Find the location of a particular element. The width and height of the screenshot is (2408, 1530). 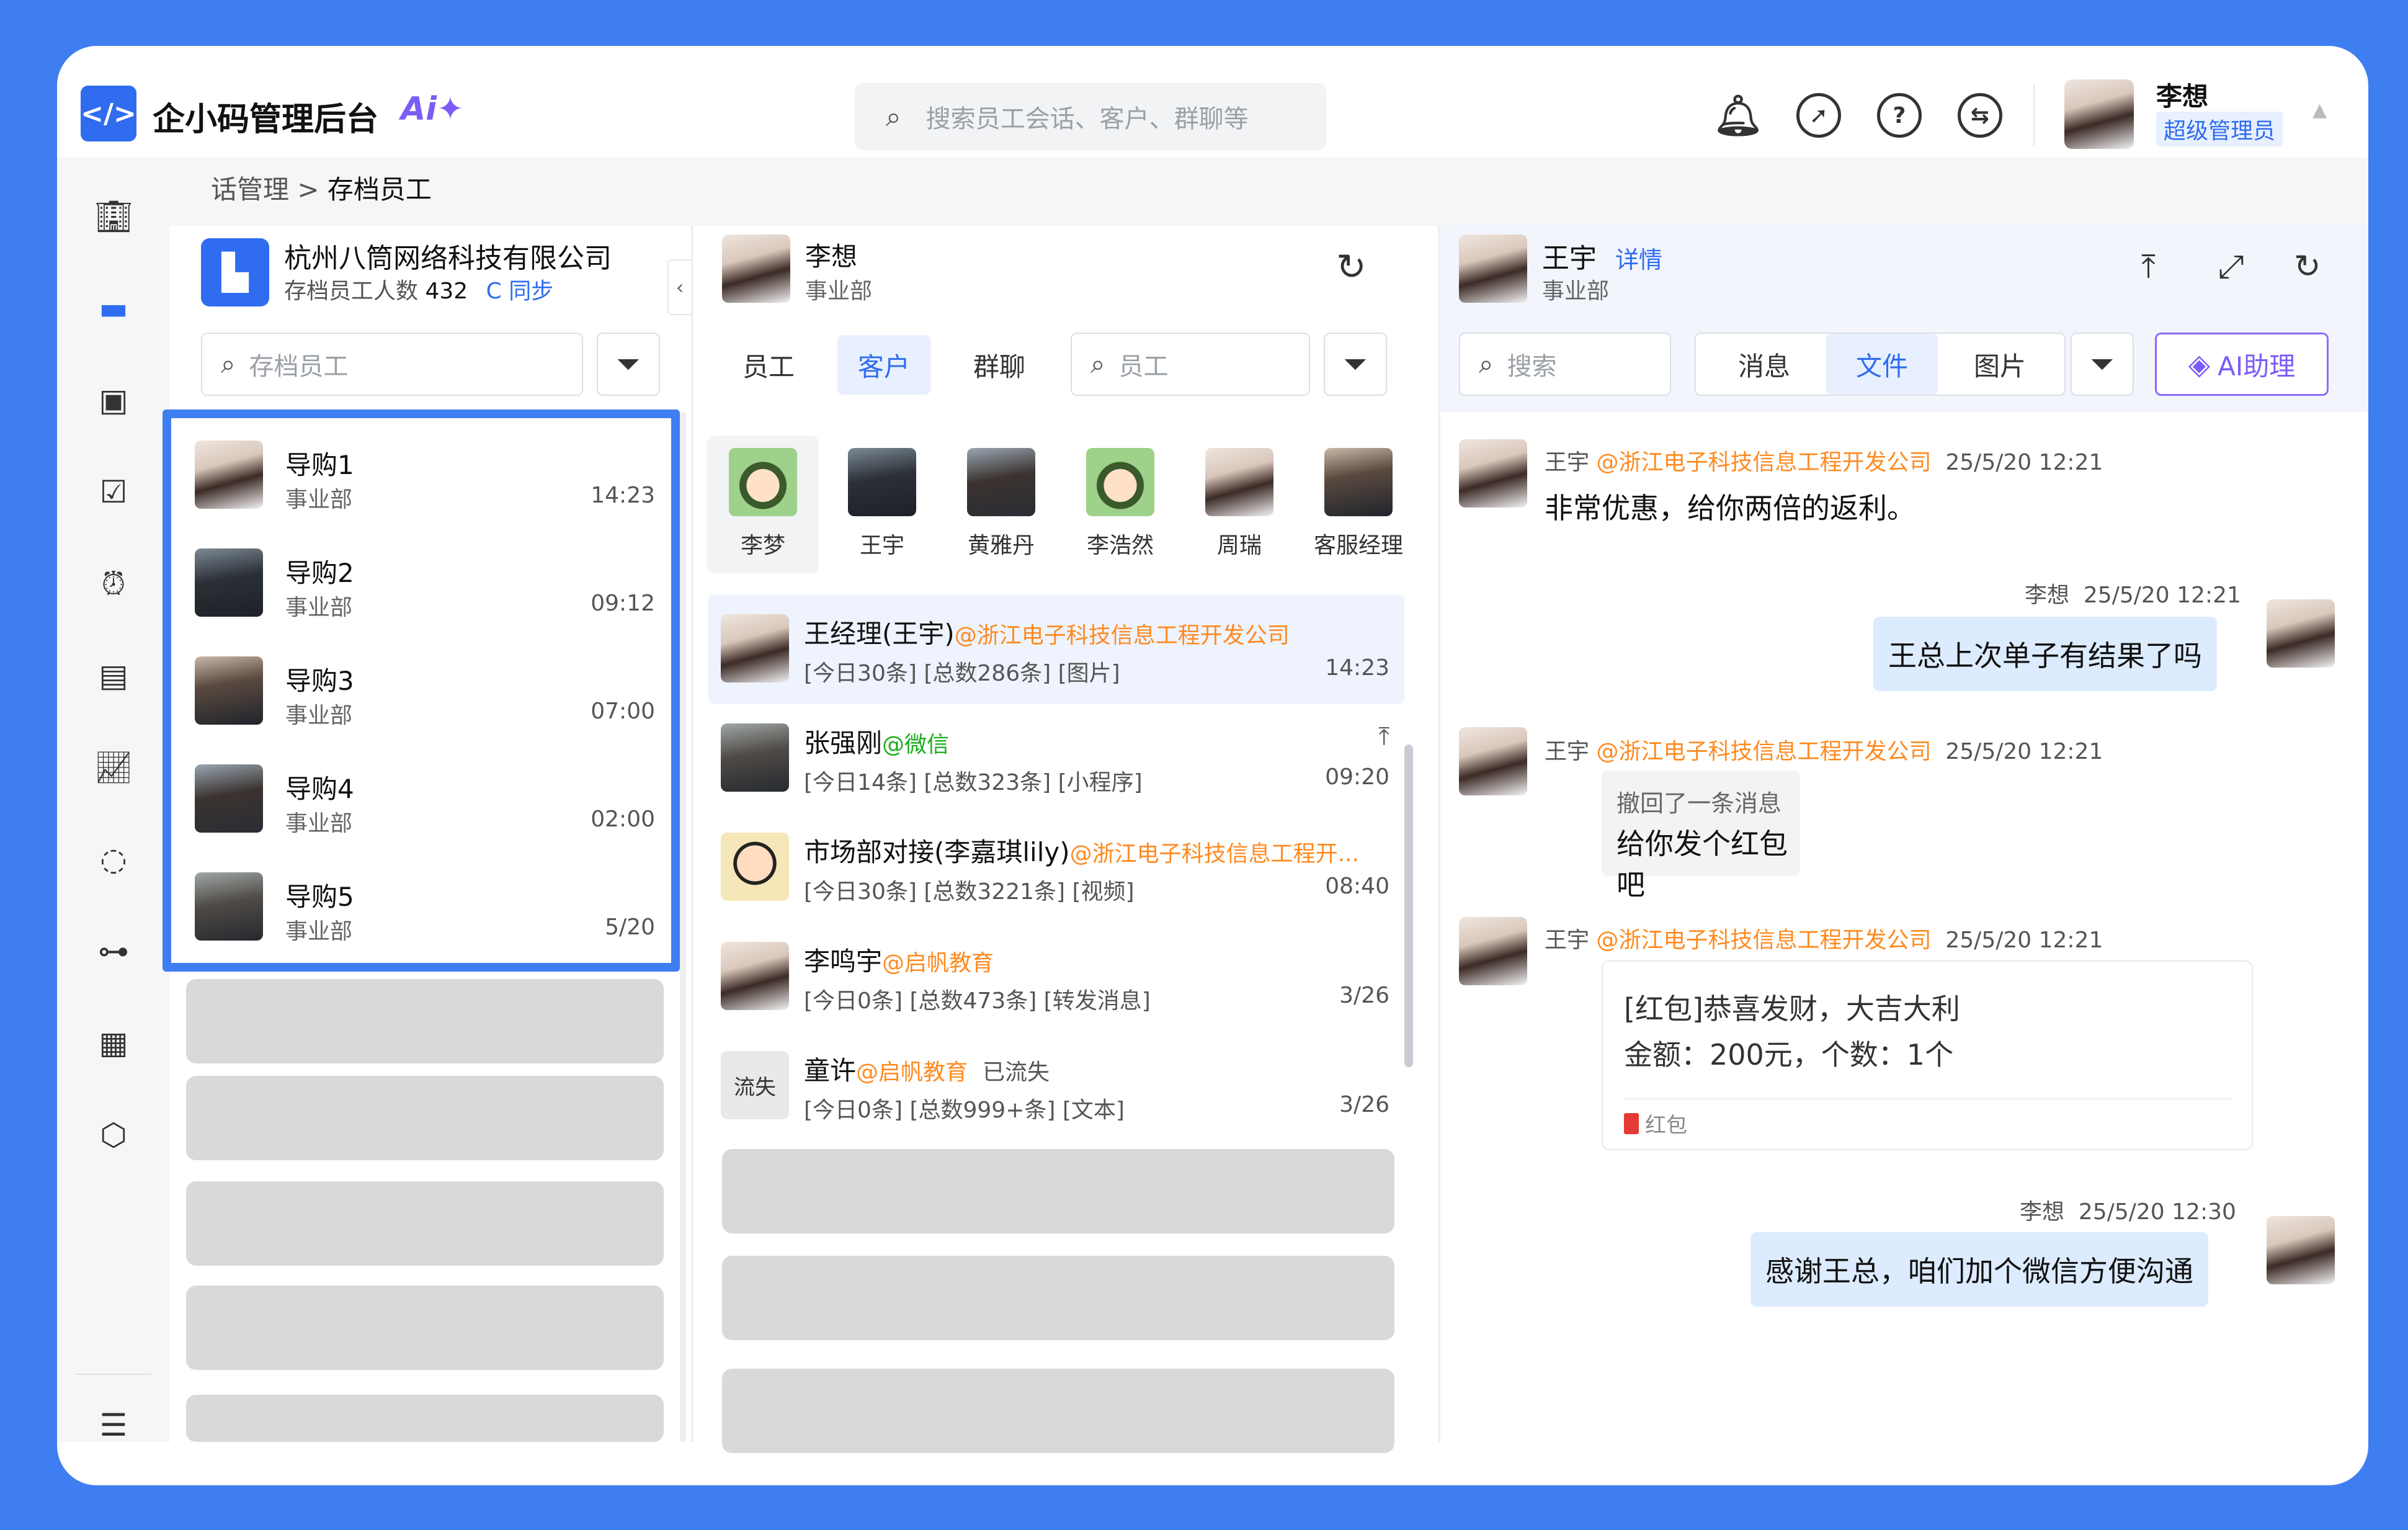

customer-chip: 李浩然 is located at coordinates (1120, 504).